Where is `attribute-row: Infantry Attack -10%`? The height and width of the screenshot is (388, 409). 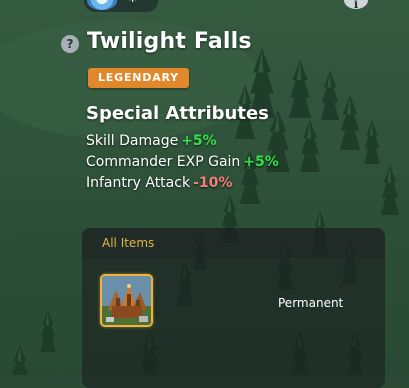 attribute-row: Infantry Attack -10% is located at coordinates (182, 183).